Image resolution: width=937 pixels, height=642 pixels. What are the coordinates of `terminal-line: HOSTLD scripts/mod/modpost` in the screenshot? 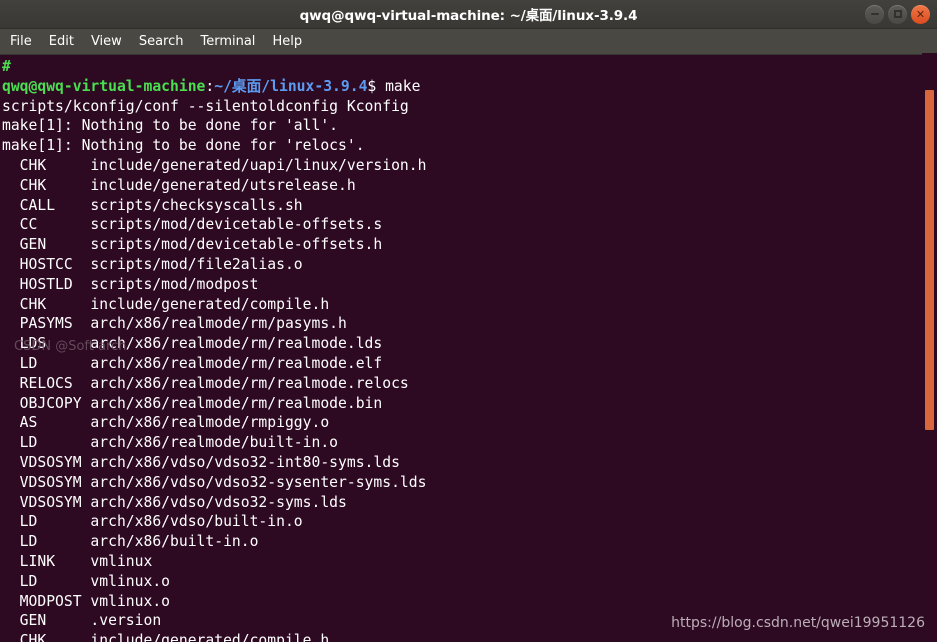 It's located at (130, 284).